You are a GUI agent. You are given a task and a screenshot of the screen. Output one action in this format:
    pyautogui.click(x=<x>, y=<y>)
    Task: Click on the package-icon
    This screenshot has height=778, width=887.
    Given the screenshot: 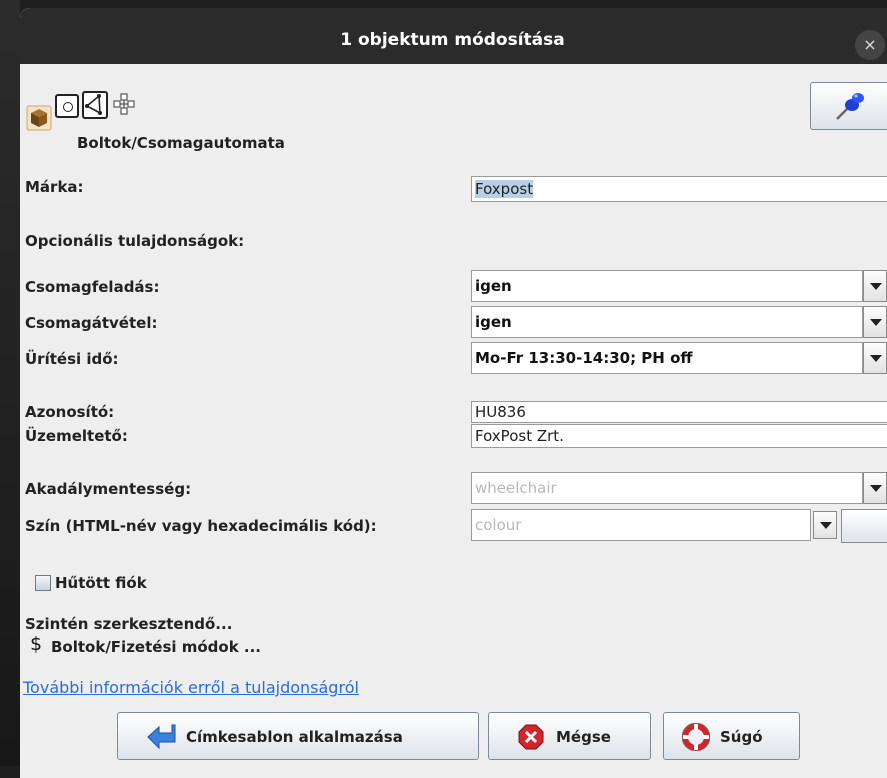 What is the action you would take?
    pyautogui.click(x=39, y=117)
    